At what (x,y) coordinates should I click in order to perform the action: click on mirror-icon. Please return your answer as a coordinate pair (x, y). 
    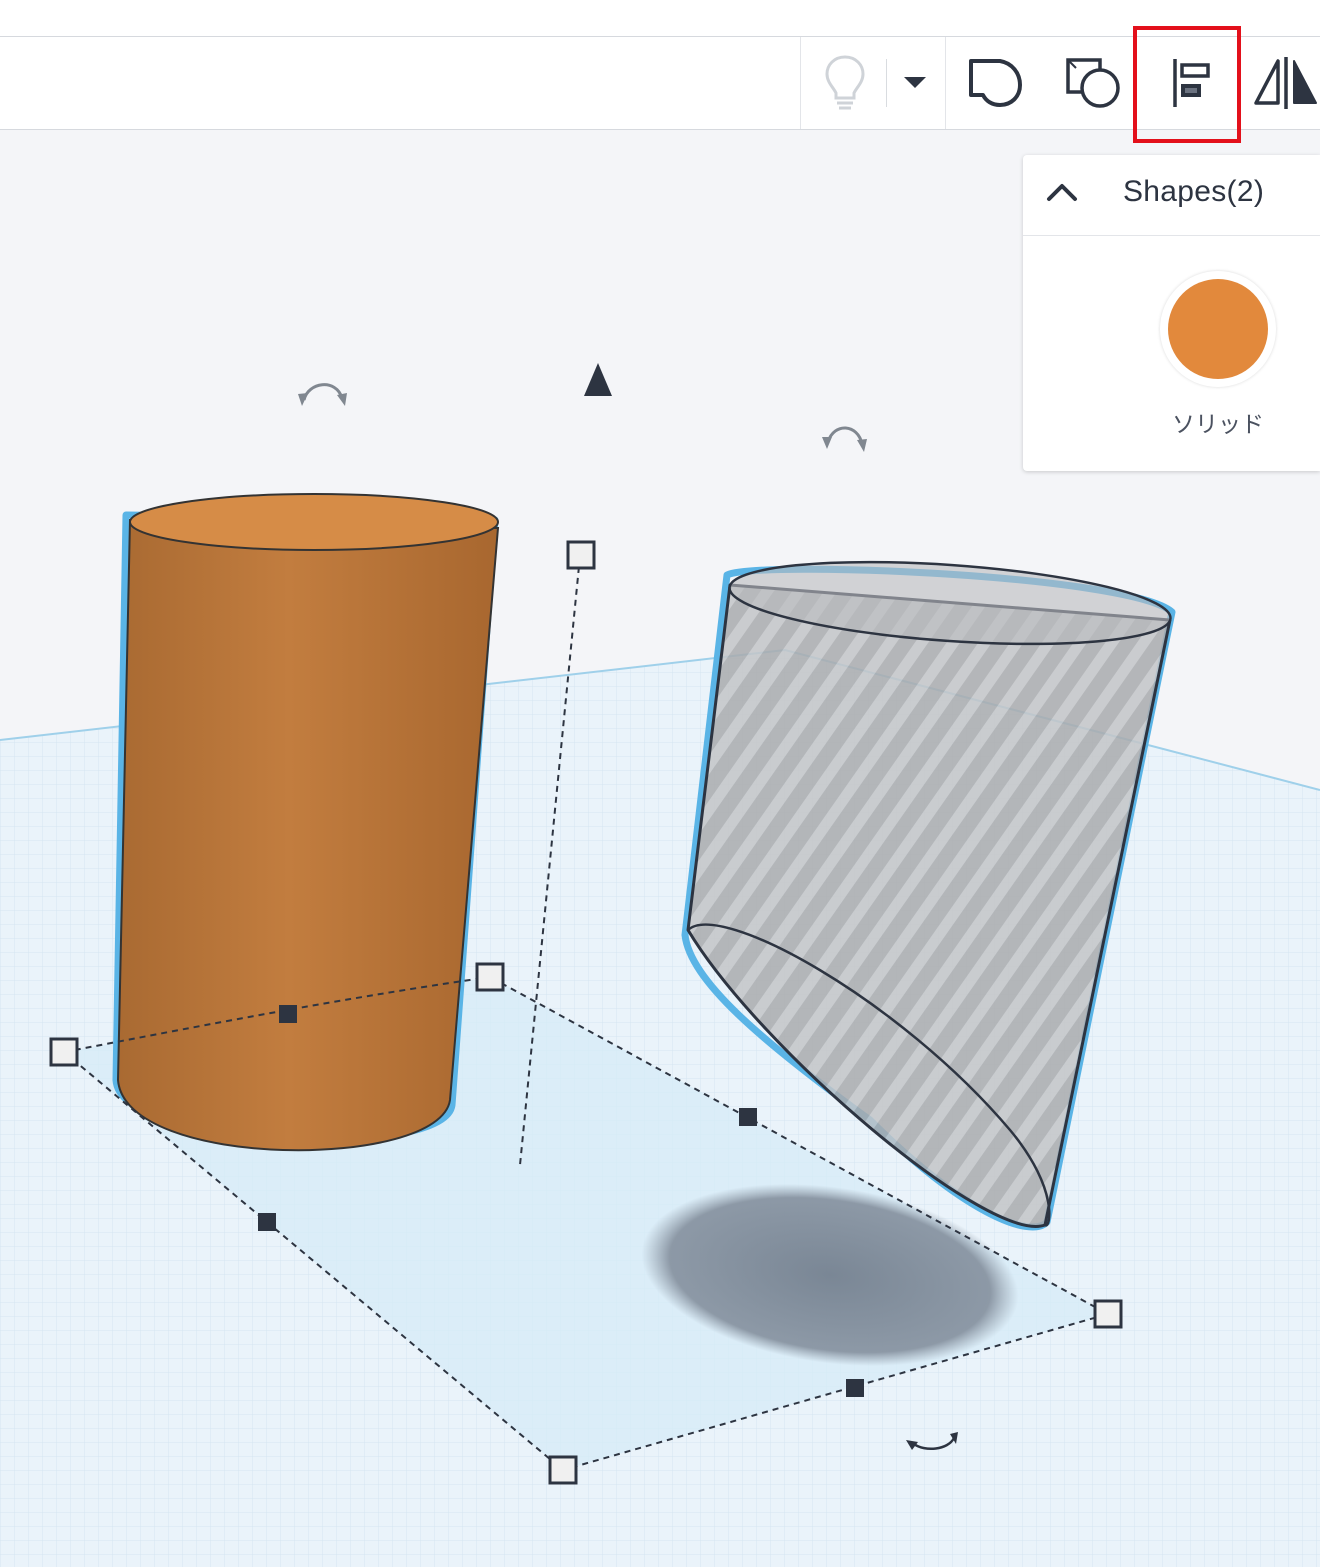
    Looking at the image, I should click on (1285, 83).